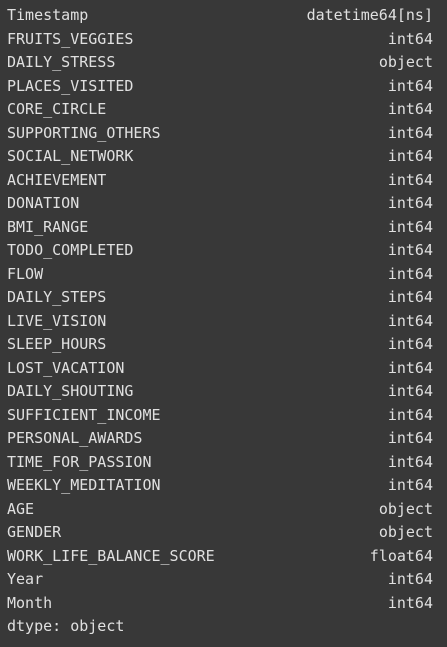 The image size is (447, 647). Describe the element at coordinates (220, 275) in the screenshot. I see `dtype-row: FLOW int64` at that location.